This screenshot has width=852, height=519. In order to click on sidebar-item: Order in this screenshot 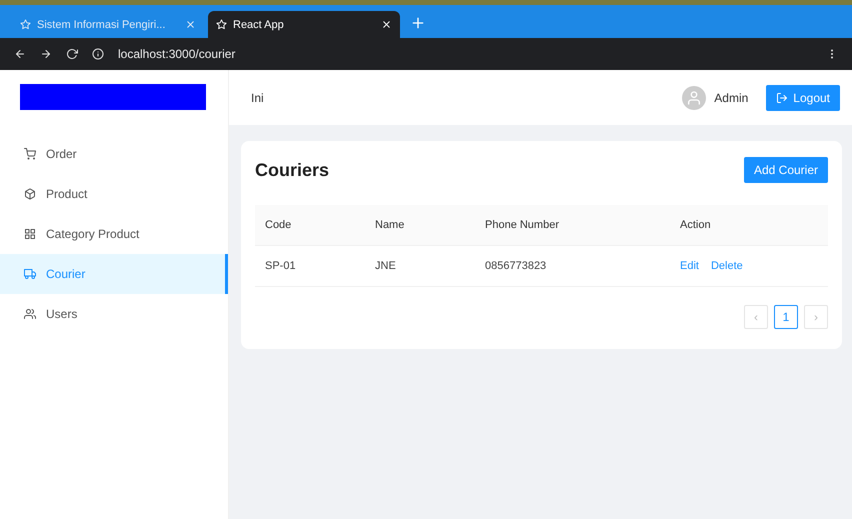, I will do `click(114, 154)`.